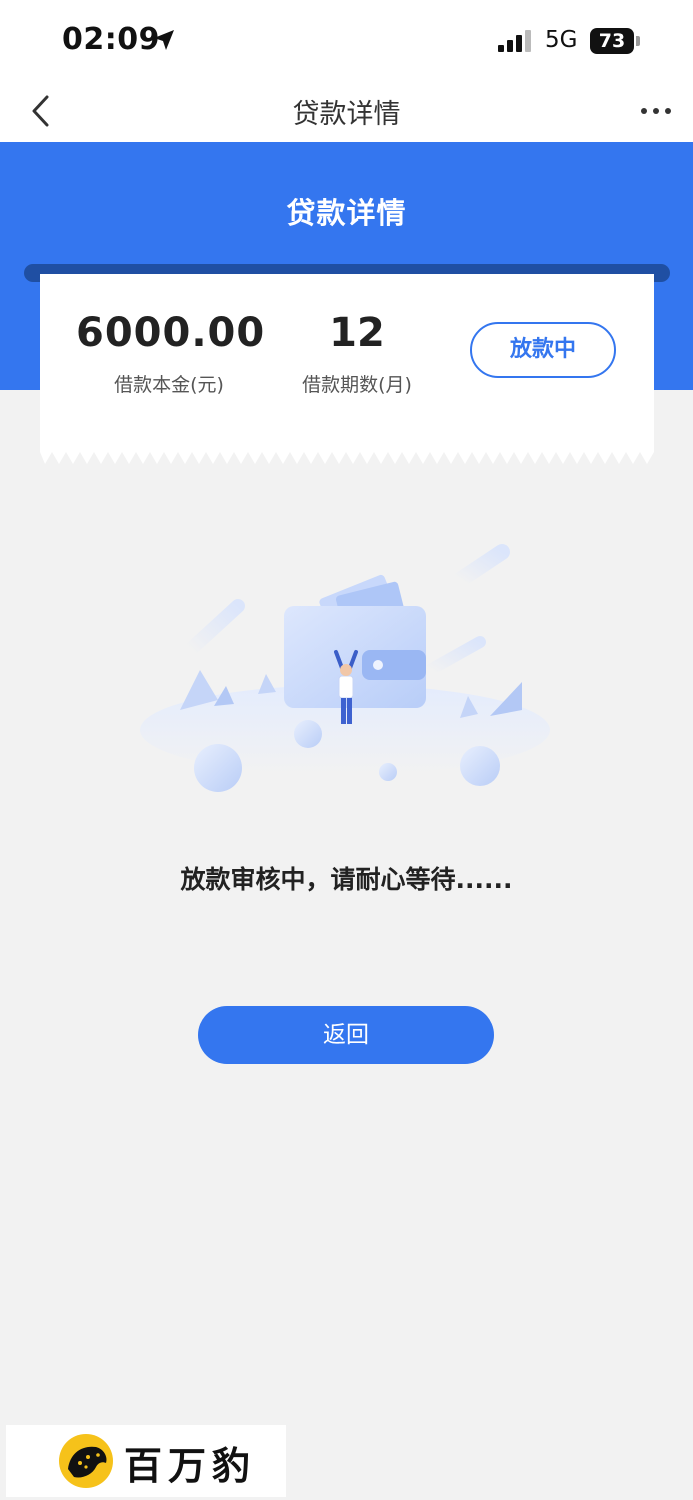 This screenshot has height=1500, width=693. What do you see at coordinates (347, 369) in the screenshot?
I see `loan-summary-card: 6000.00 借款本金(元) 12 借款期数(月) 放款中` at bounding box center [347, 369].